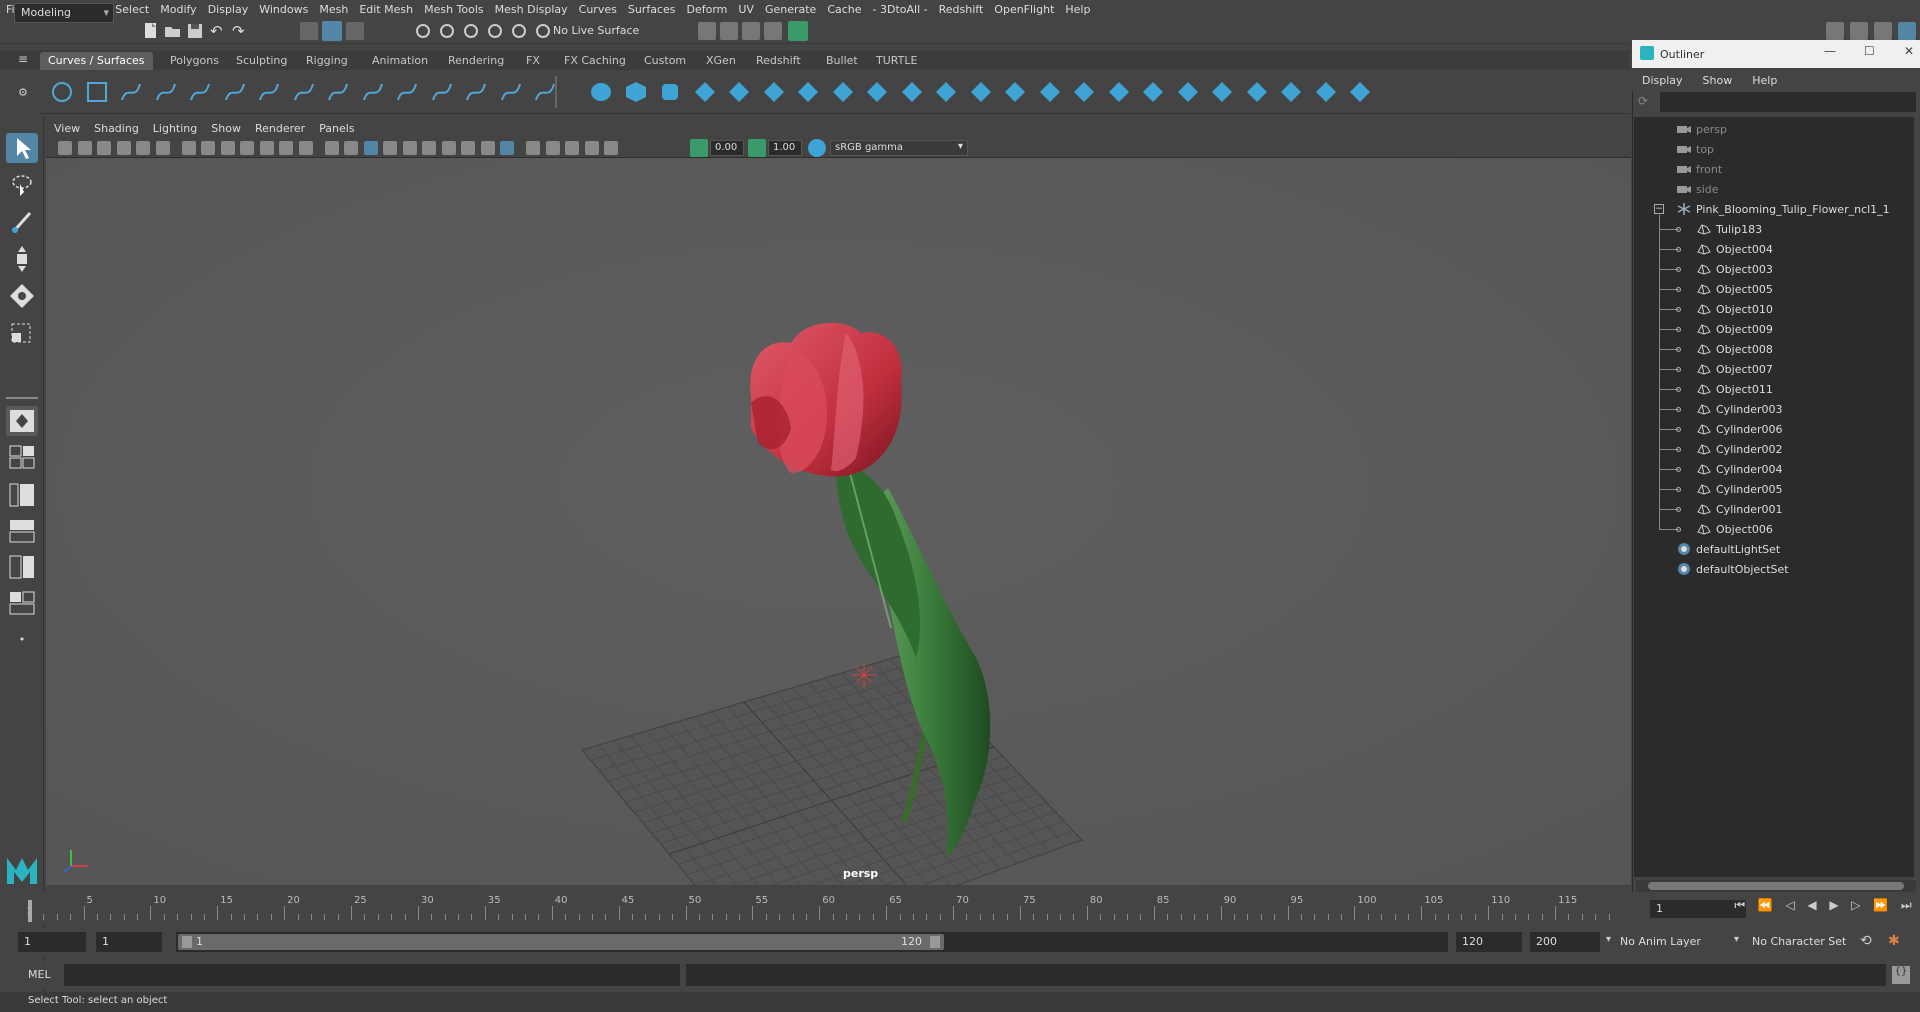  What do you see at coordinates (1734, 529) in the screenshot?
I see `outliner-item-child: Object006` at bounding box center [1734, 529].